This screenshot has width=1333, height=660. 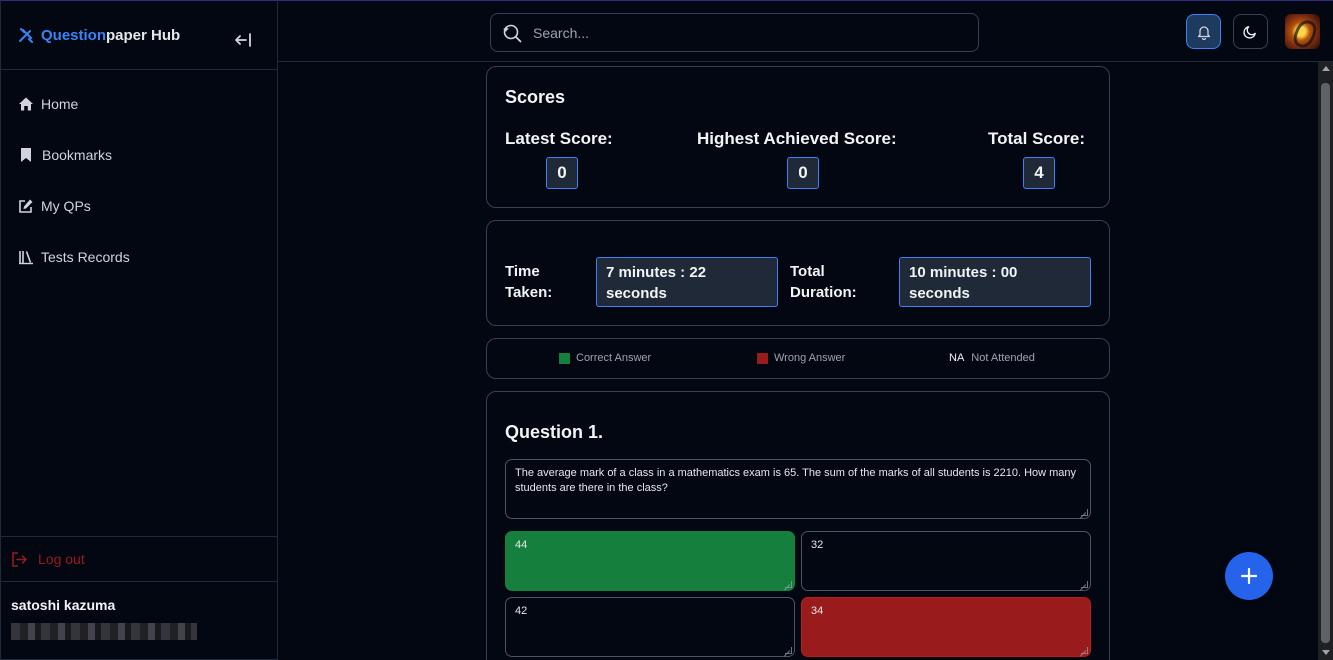 What do you see at coordinates (650, 561) in the screenshot?
I see `option-1-correct: 44` at bounding box center [650, 561].